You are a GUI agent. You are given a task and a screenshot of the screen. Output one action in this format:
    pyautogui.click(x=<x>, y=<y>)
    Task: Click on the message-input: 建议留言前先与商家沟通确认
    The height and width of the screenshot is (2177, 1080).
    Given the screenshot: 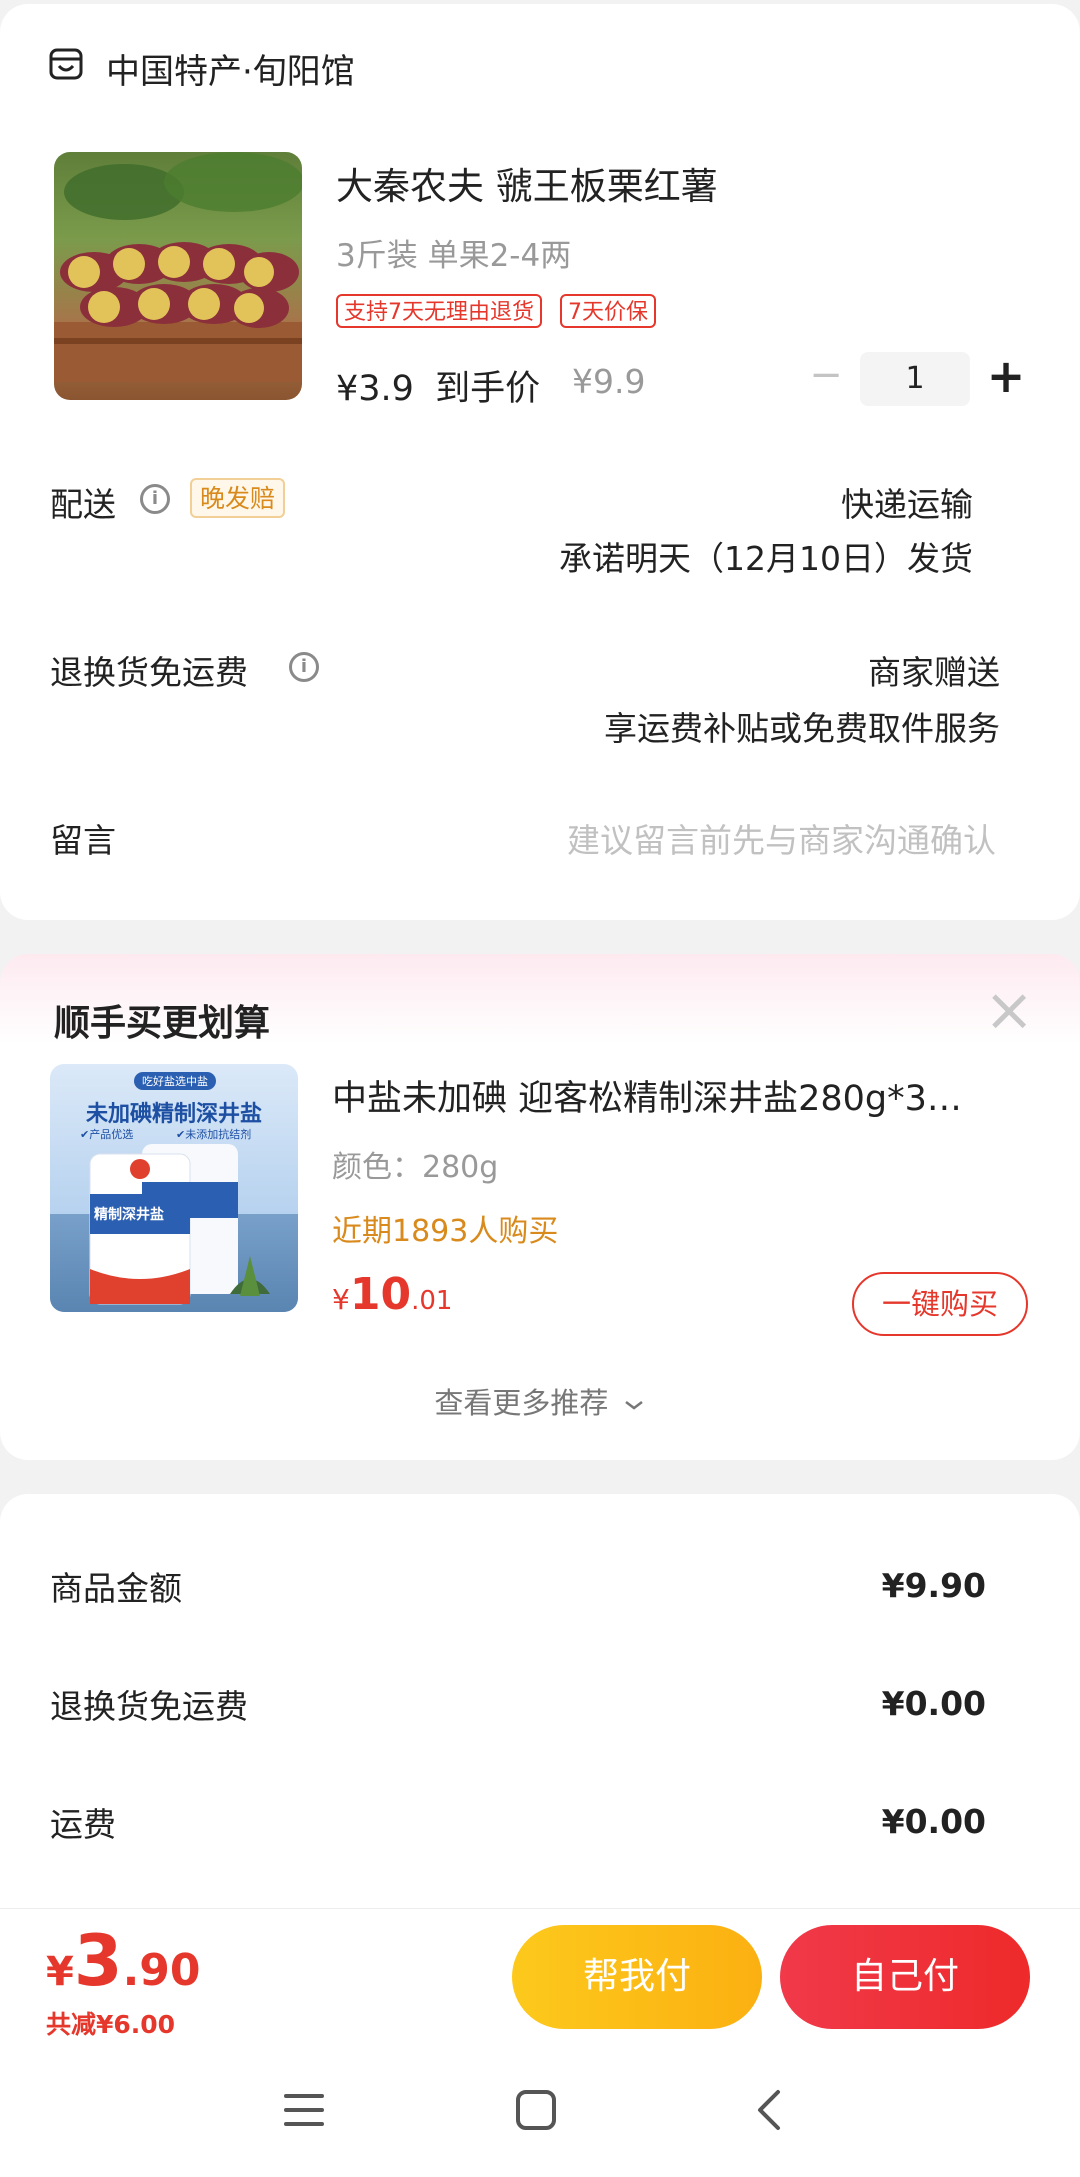 What is the action you would take?
    pyautogui.click(x=781, y=838)
    